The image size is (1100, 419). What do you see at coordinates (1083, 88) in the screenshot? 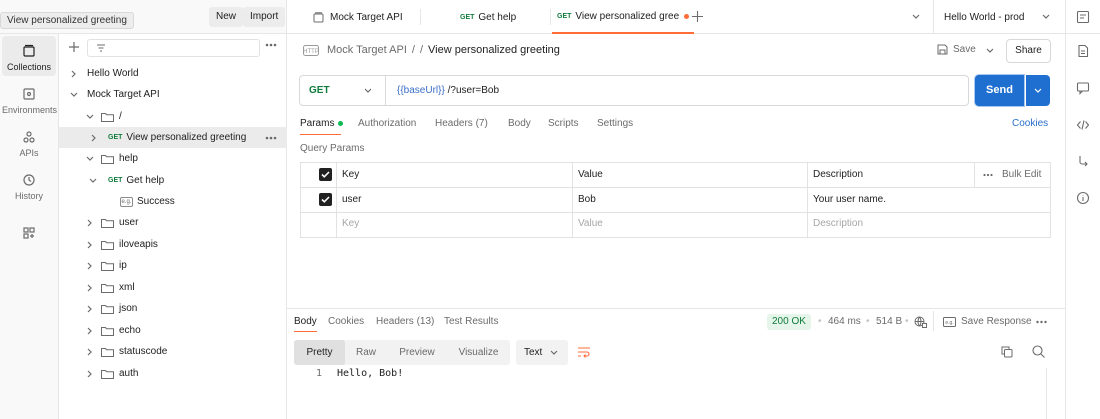
I see `comments-icon` at bounding box center [1083, 88].